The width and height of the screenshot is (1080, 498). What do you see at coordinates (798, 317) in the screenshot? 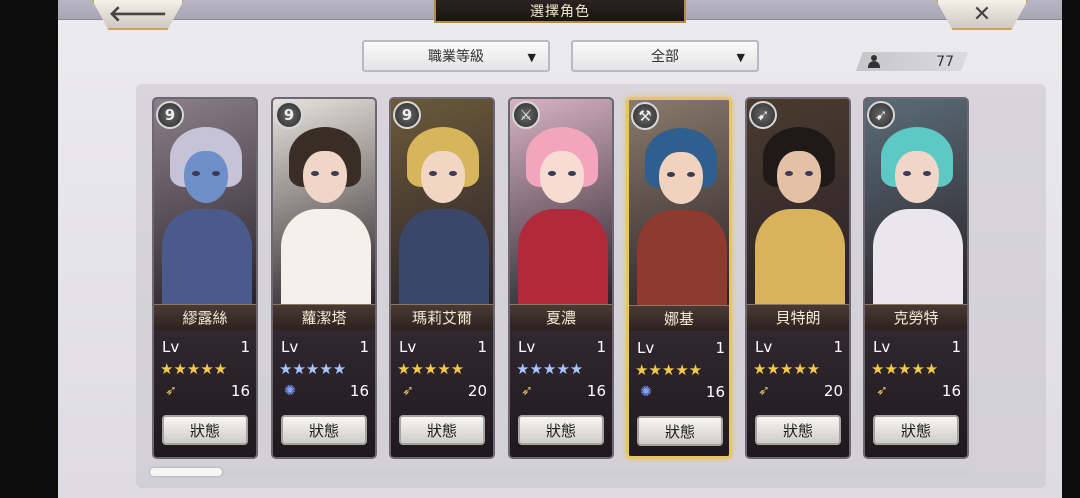
I see `character-name: 貝特朗` at bounding box center [798, 317].